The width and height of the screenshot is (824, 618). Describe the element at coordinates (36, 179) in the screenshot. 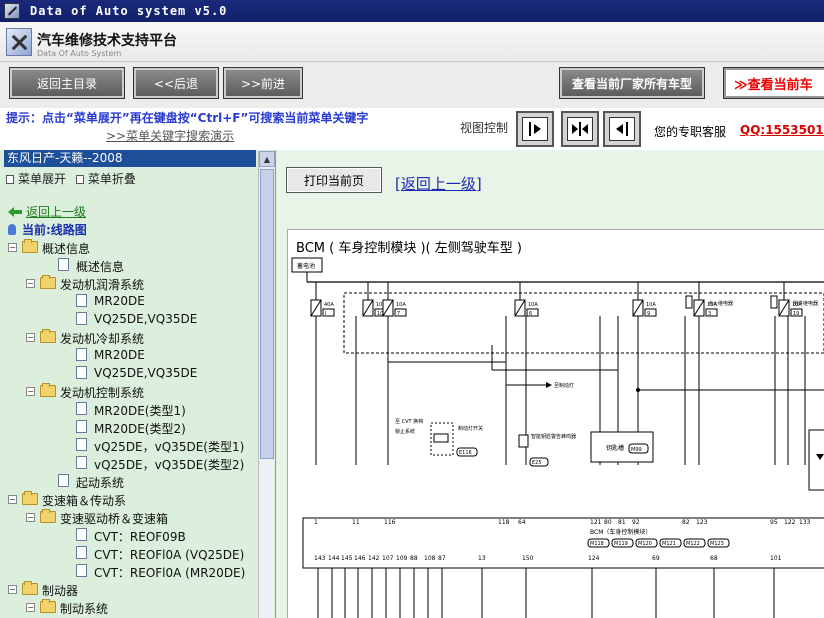

I see `menu-expand-button: 菜单展开` at that location.